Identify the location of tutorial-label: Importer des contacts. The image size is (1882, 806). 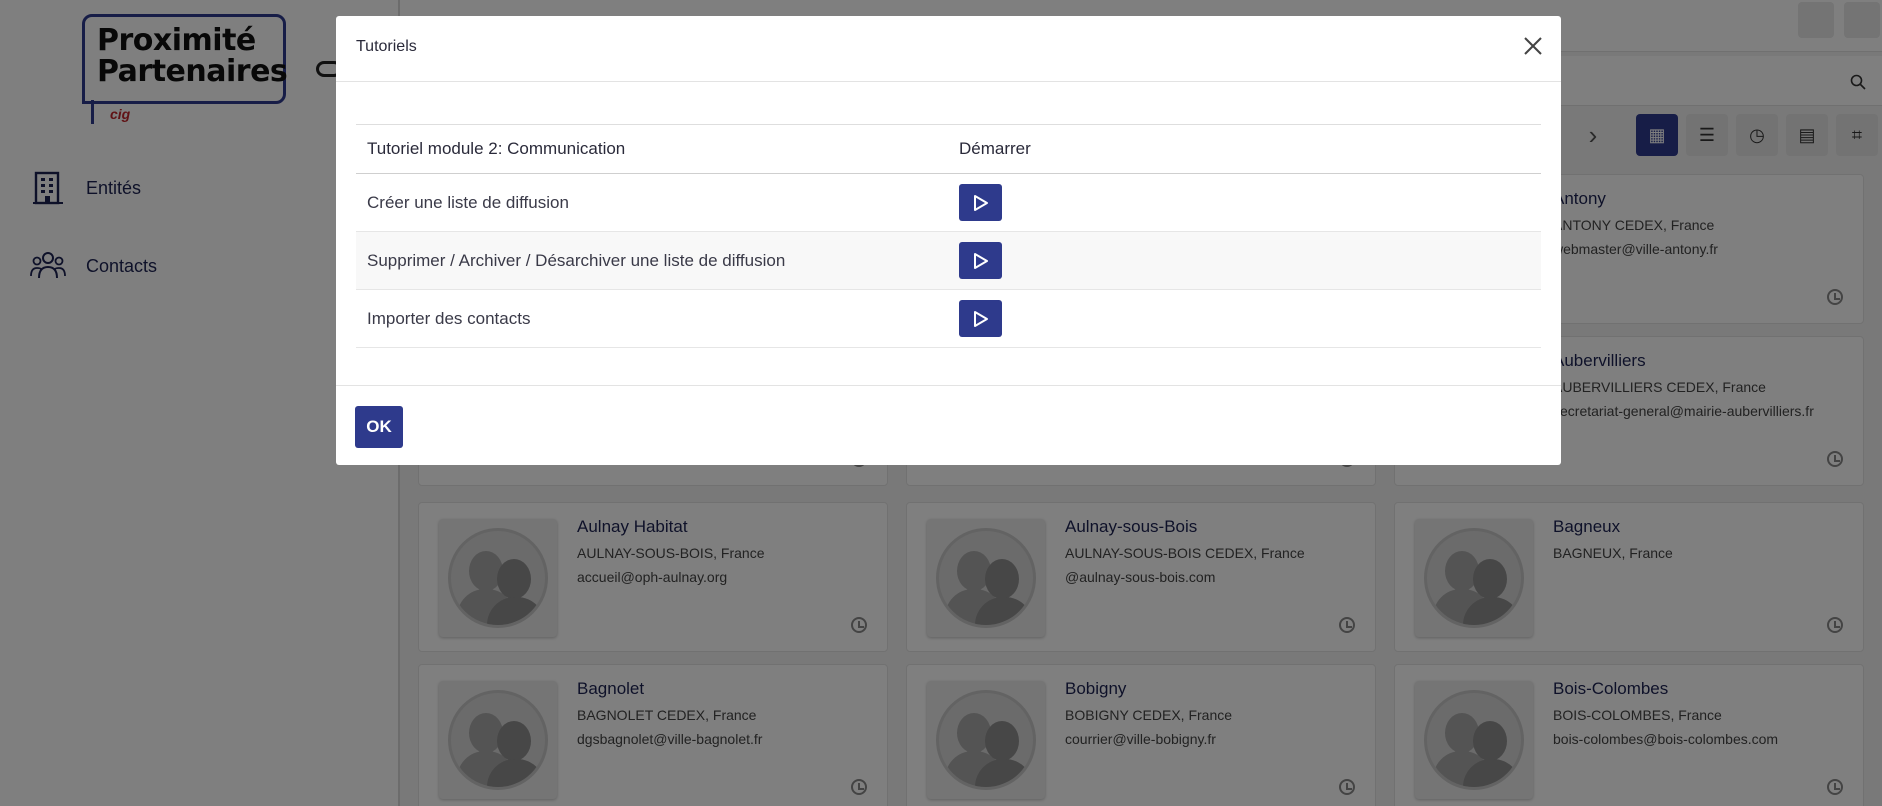
(652, 318).